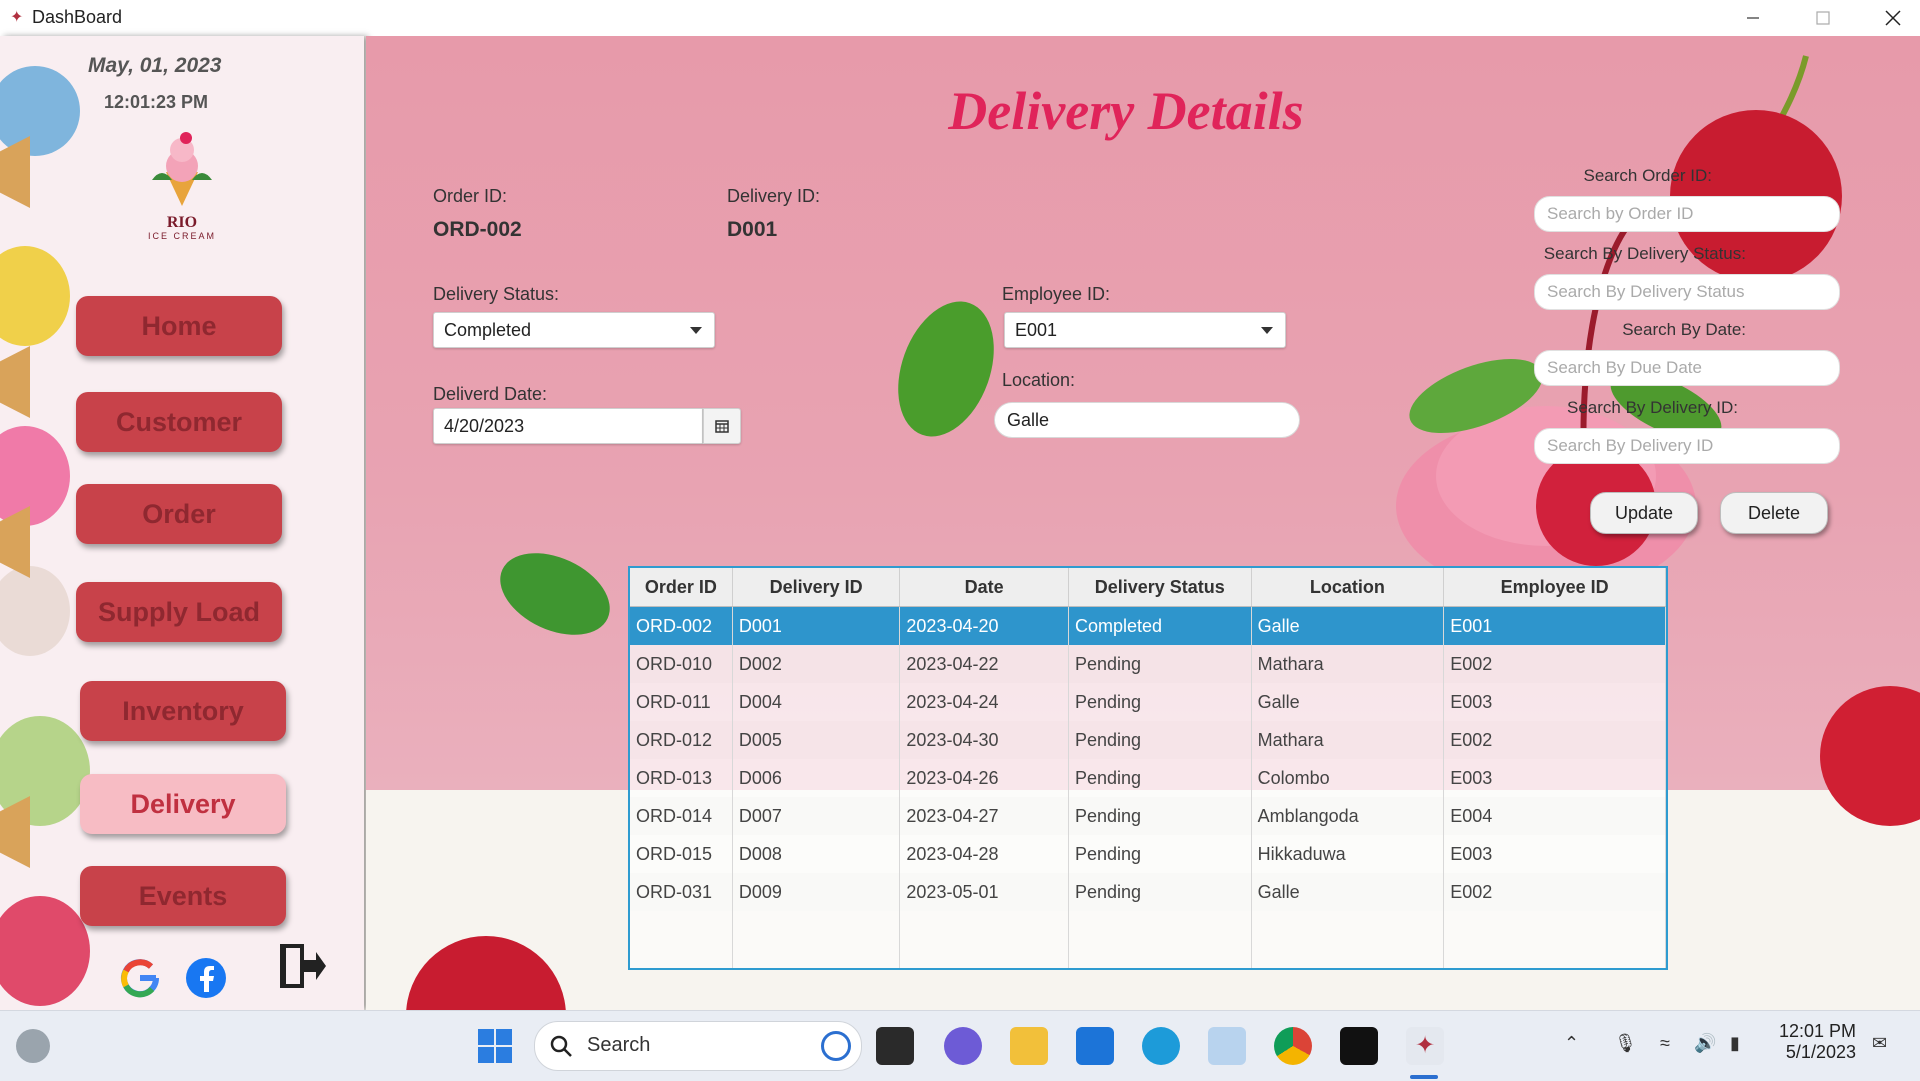 This screenshot has height=1081, width=1920. What do you see at coordinates (1687, 368) in the screenshot?
I see `search-date-input` at bounding box center [1687, 368].